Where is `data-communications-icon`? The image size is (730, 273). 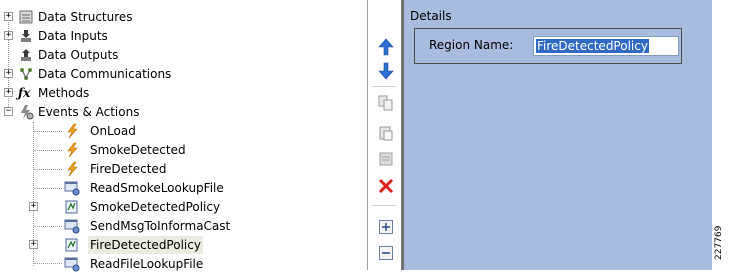 data-communications-icon is located at coordinates (26, 74).